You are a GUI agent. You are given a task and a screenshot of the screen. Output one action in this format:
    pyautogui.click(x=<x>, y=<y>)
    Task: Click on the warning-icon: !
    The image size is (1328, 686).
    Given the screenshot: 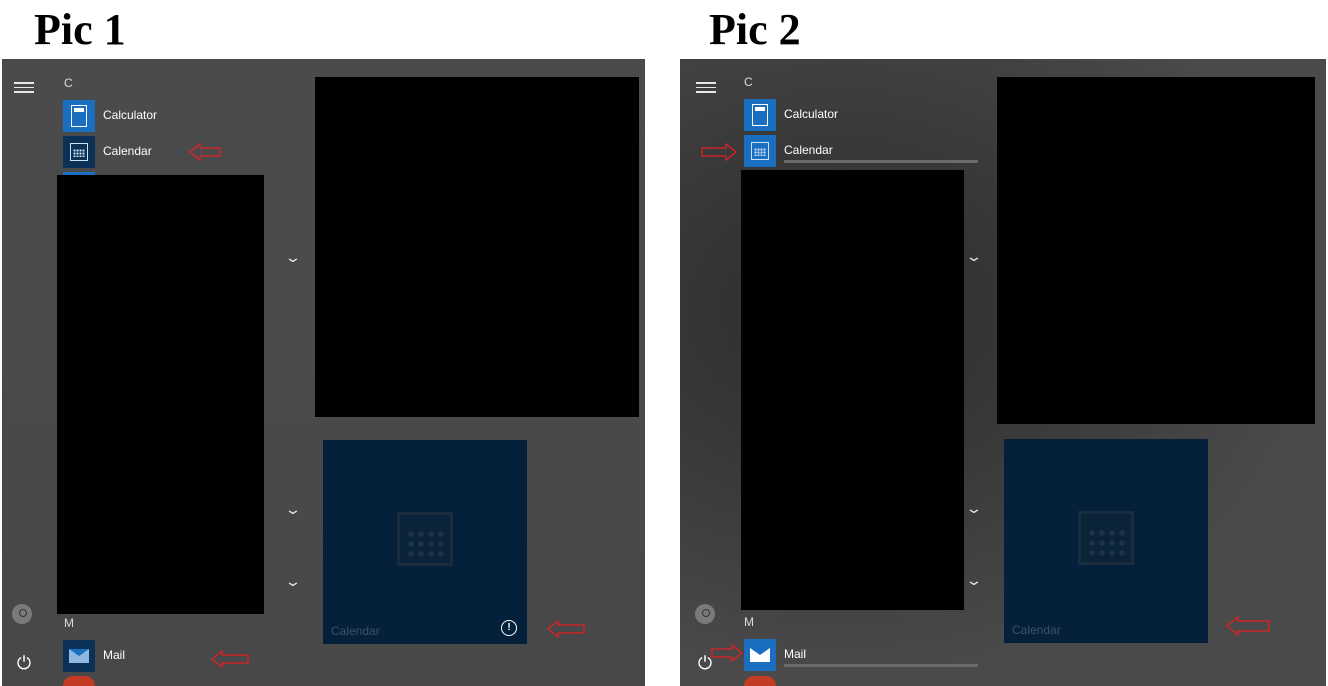 What is the action you would take?
    pyautogui.click(x=509, y=628)
    